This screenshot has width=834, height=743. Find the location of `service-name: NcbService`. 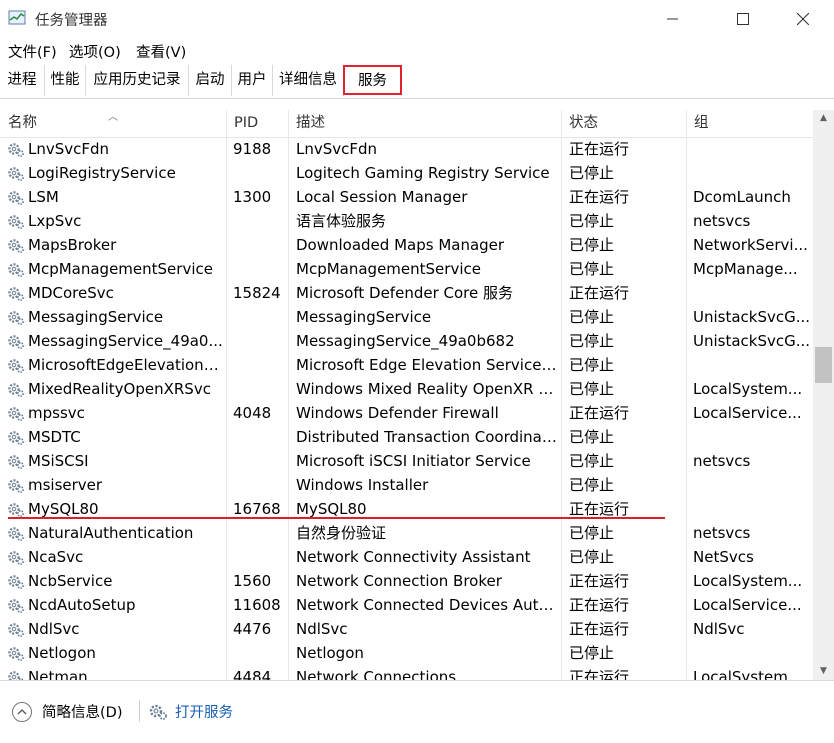

service-name: NcbService is located at coordinates (70, 581).